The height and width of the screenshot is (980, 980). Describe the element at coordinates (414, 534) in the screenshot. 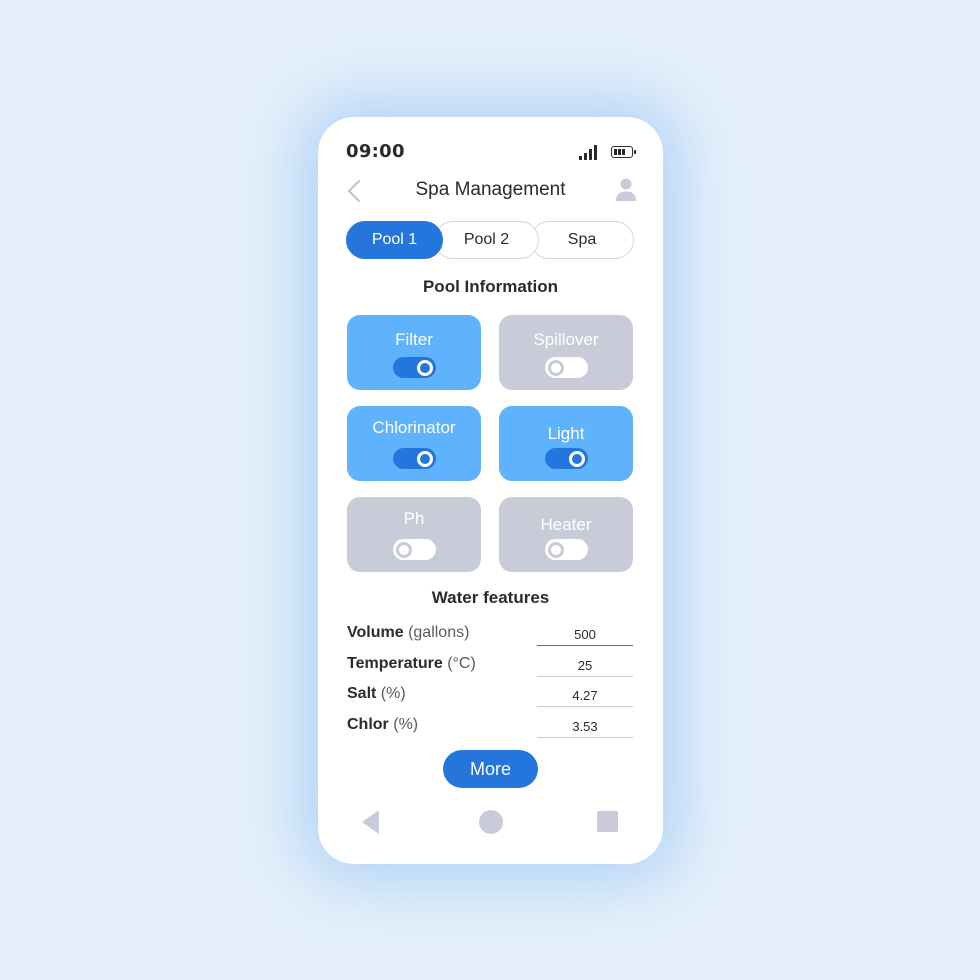

I see `device-card-ph: Ph` at that location.